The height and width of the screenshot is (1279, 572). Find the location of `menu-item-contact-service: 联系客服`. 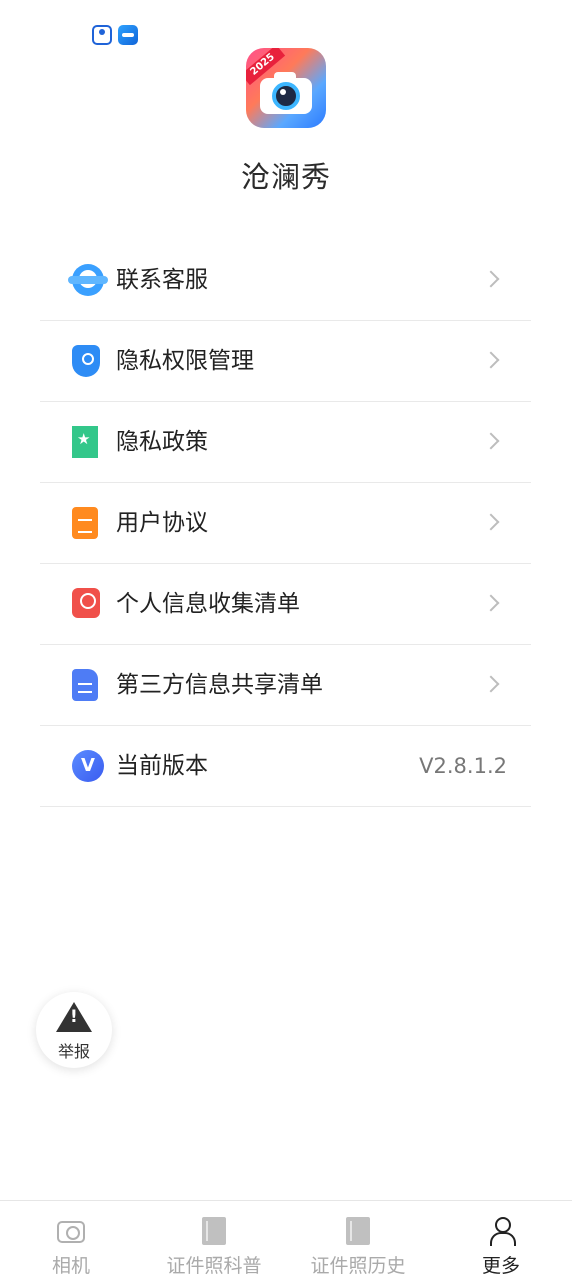

menu-item-contact-service: 联系客服 is located at coordinates (285, 280).